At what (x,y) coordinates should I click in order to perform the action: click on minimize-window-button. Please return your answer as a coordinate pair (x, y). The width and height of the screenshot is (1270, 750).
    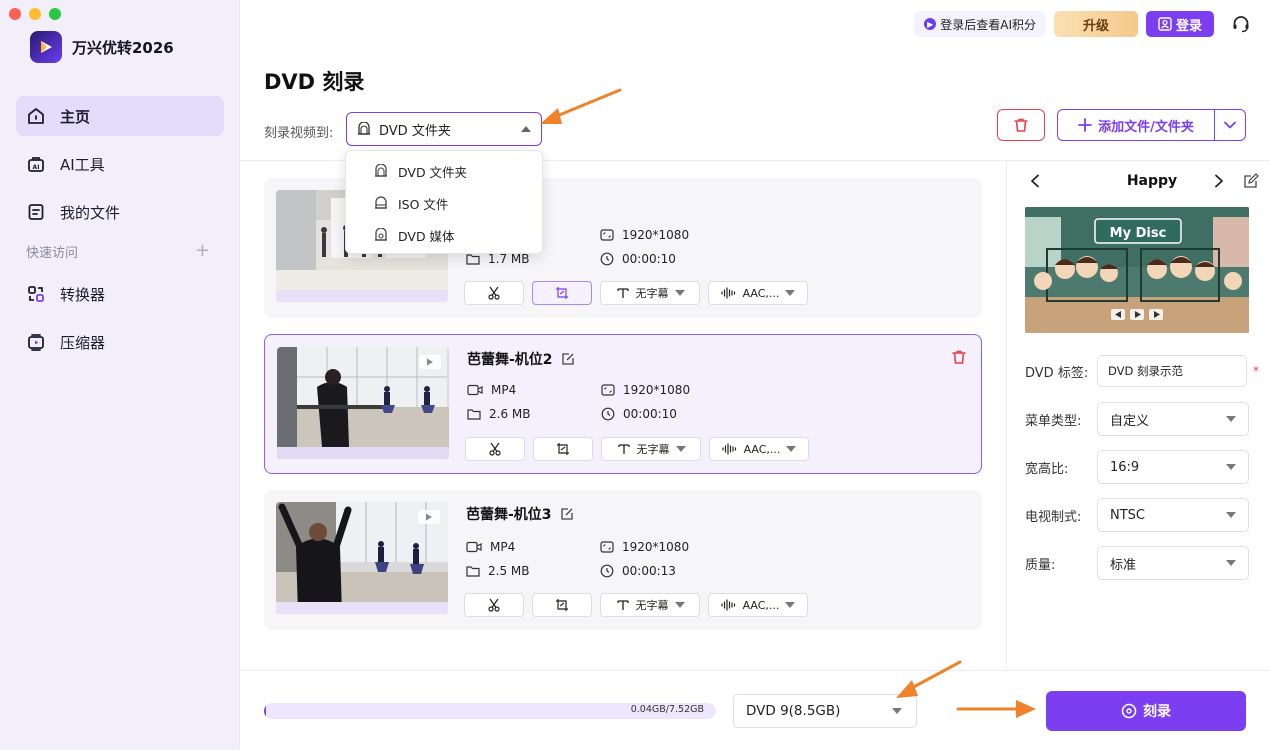
    Looking at the image, I should click on (35, 14).